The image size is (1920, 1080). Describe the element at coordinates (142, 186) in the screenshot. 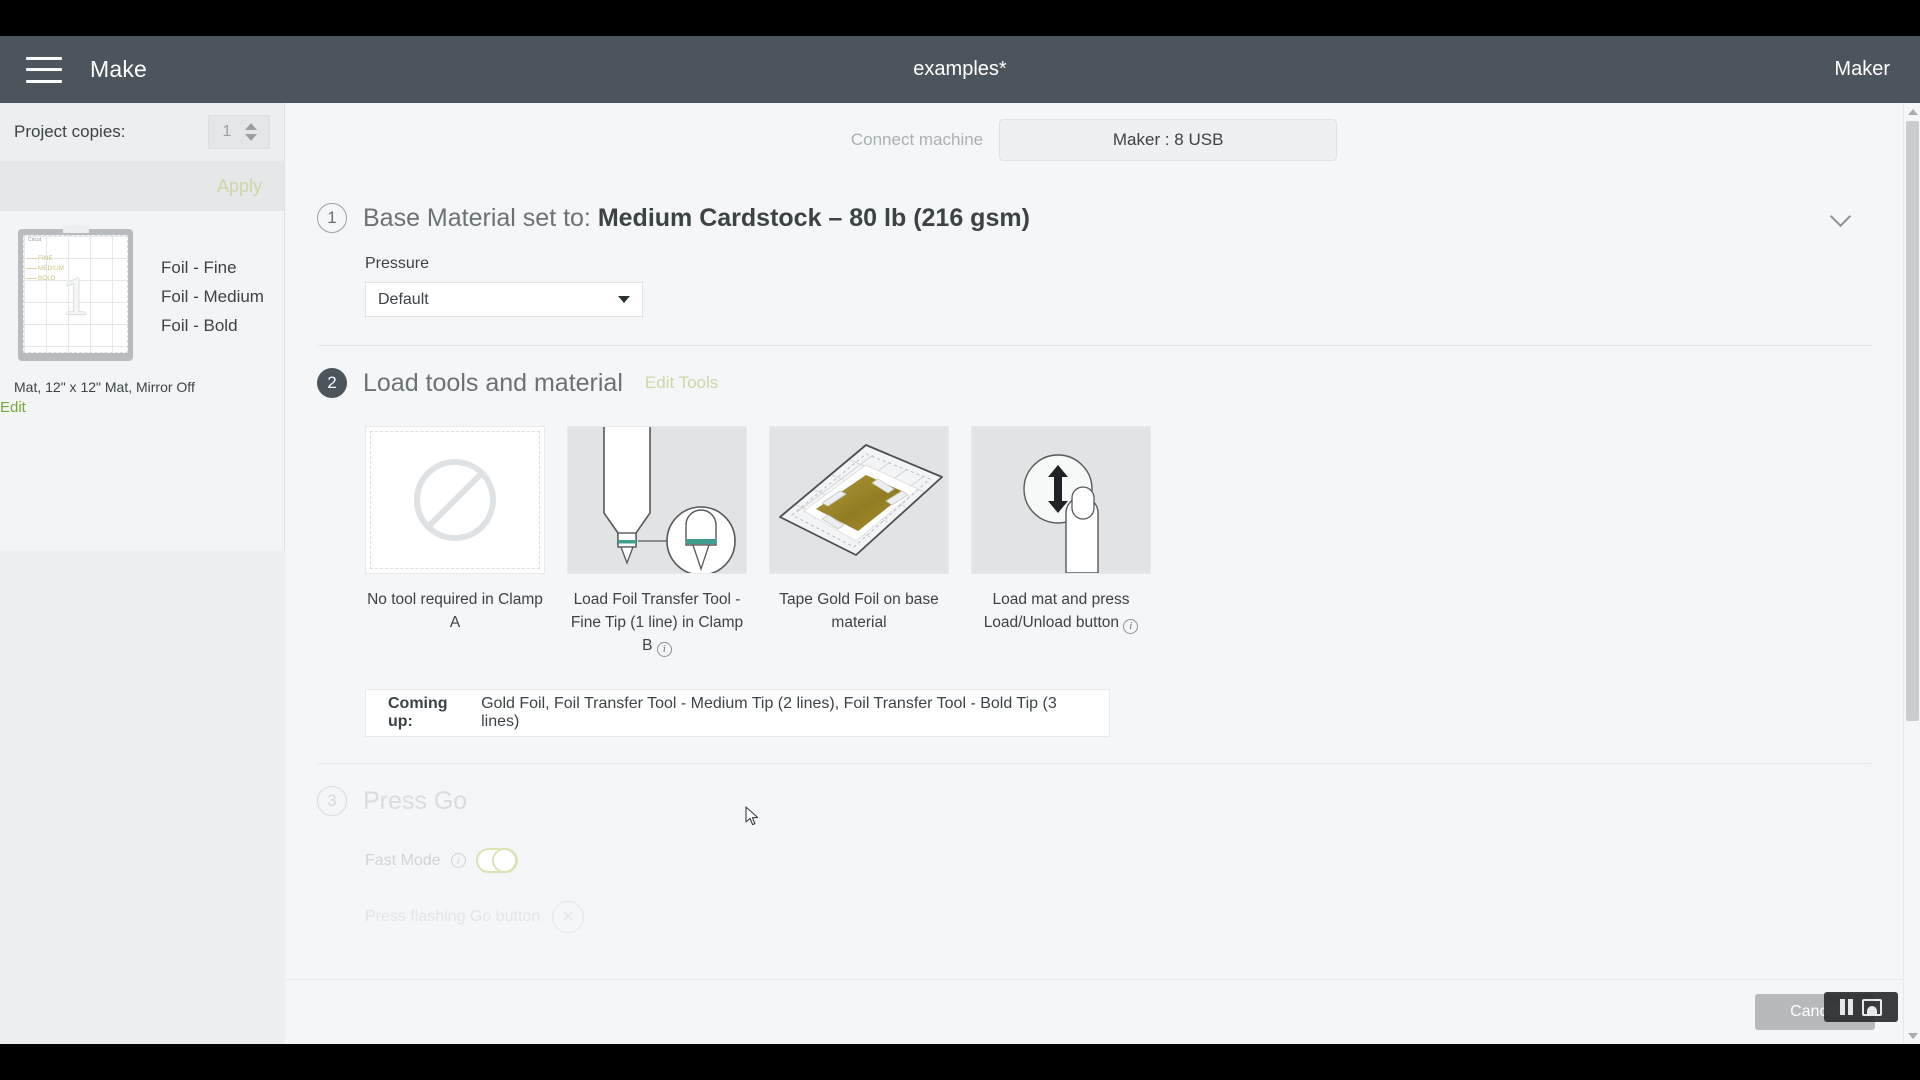

I see `apply-row: Apply` at that location.